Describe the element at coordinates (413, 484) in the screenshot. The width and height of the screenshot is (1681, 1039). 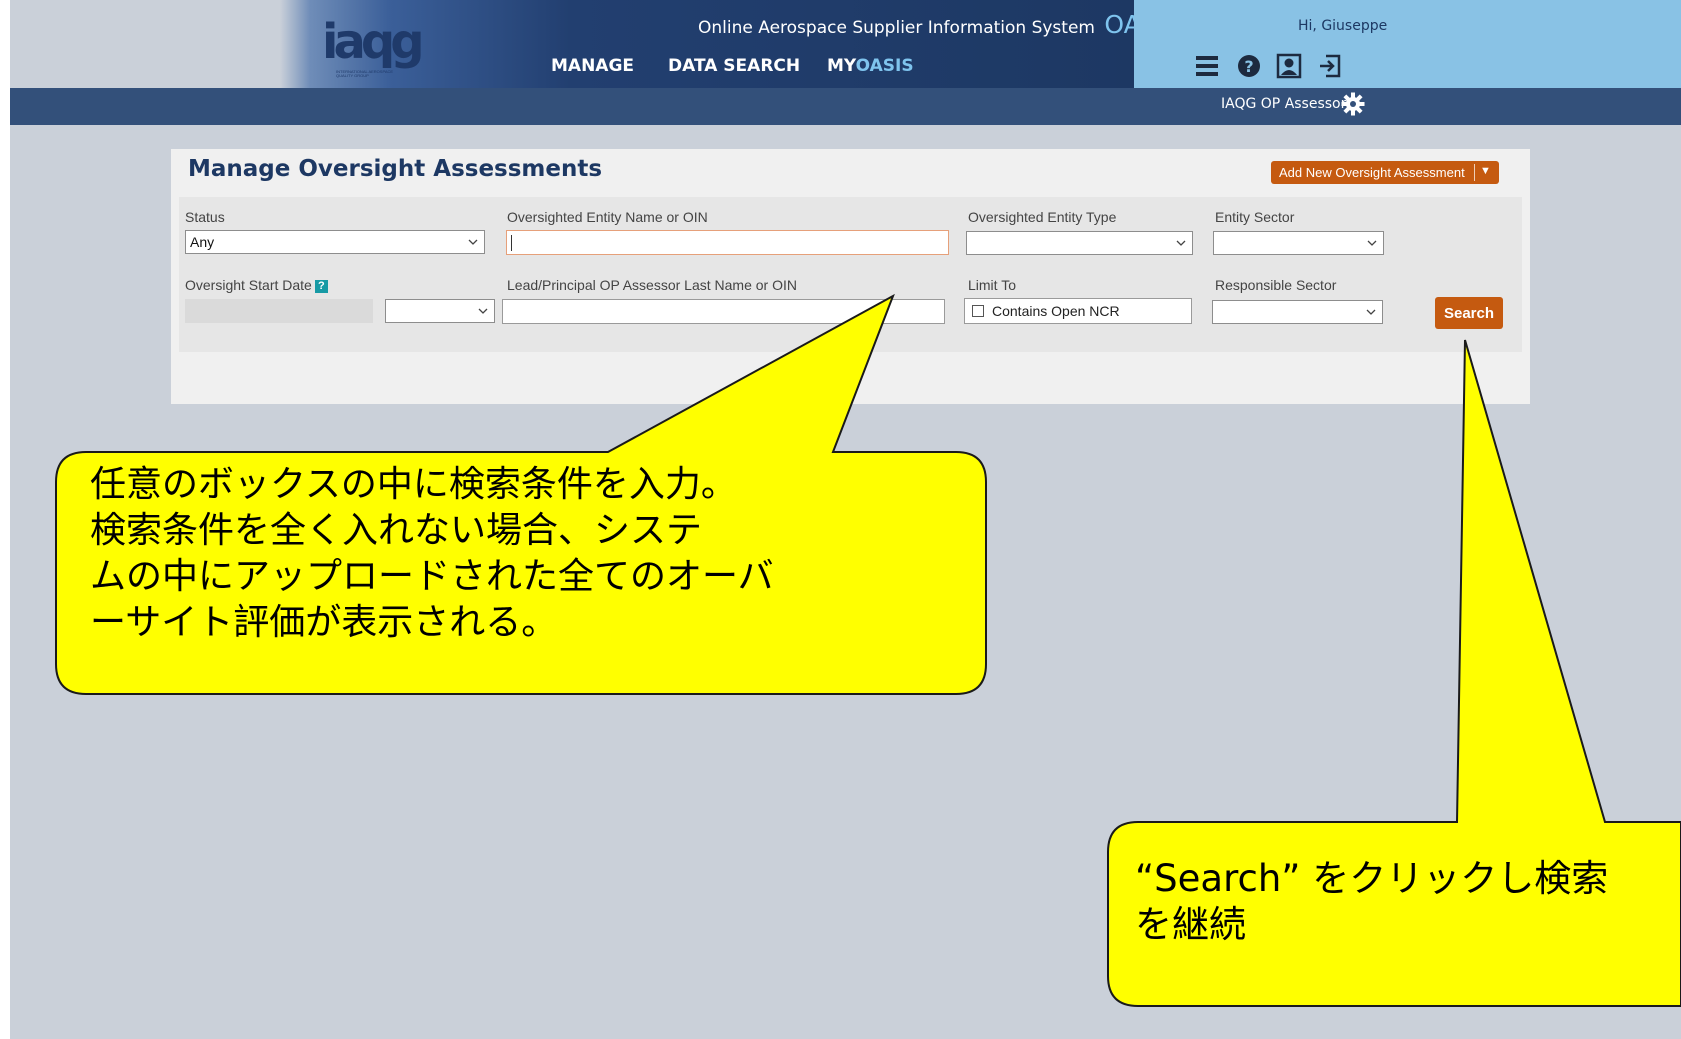
I see `callout-line: 任意のボックスの中に検索条件を入力。` at that location.